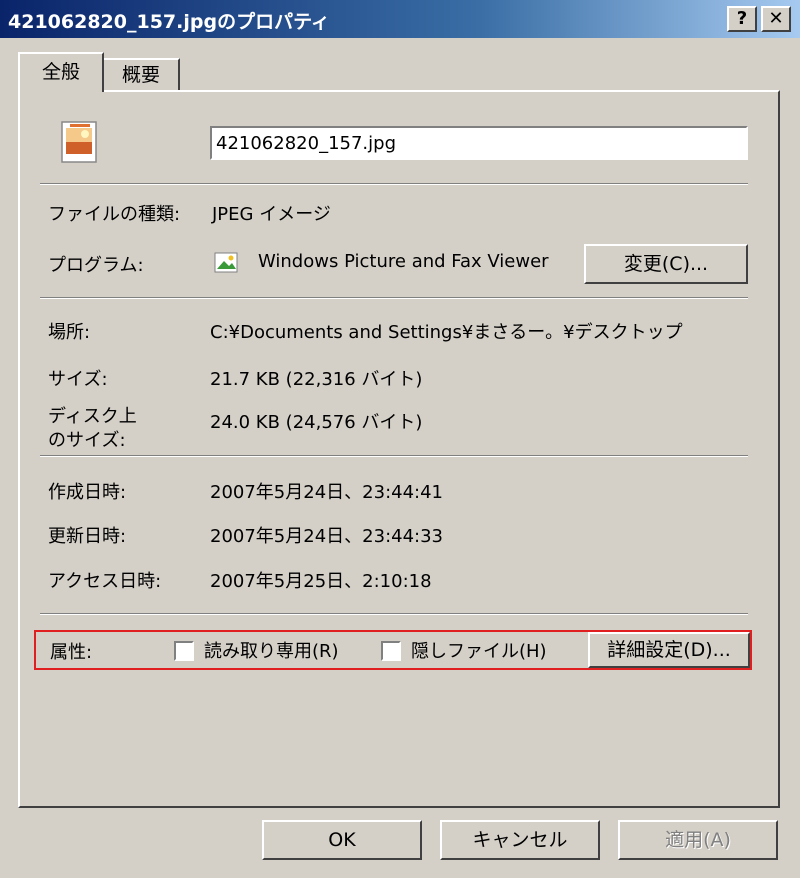  Describe the element at coordinates (271, 650) in the screenshot. I see `readonly-label: 読み取り専用(R)` at that location.